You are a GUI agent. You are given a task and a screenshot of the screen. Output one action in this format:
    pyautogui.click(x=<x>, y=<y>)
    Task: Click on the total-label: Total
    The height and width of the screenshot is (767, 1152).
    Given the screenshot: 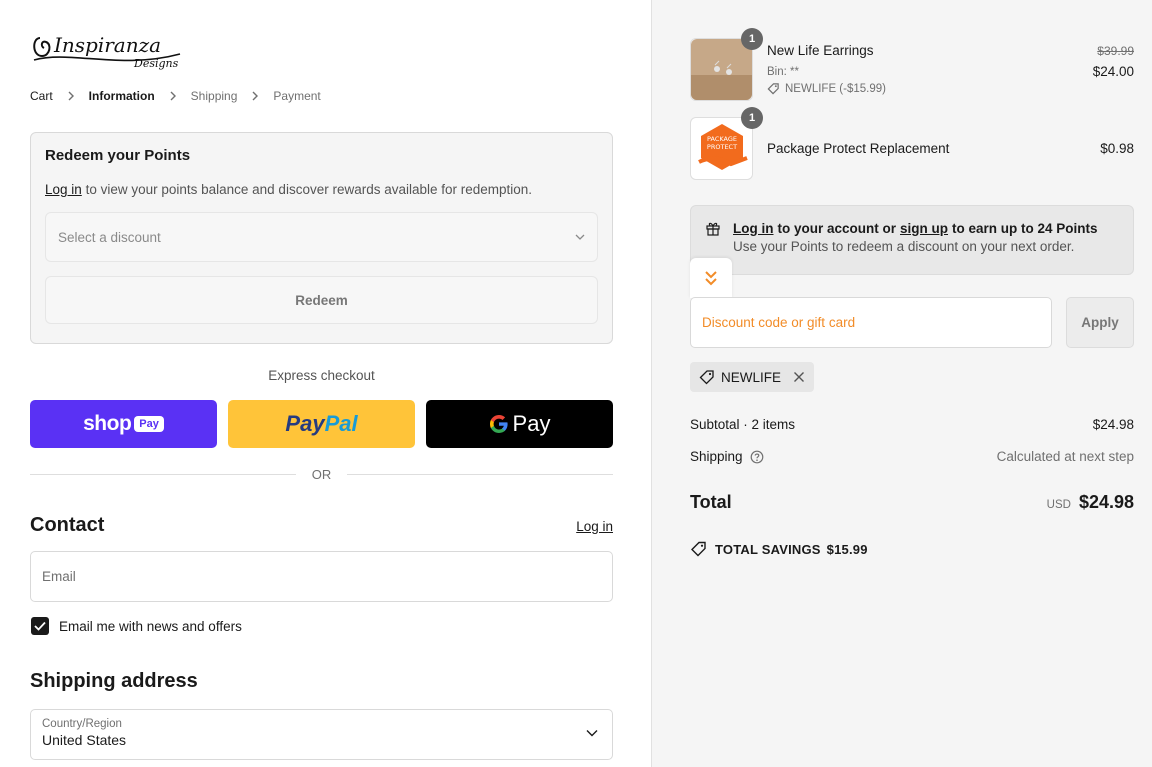 What is the action you would take?
    pyautogui.click(x=711, y=502)
    